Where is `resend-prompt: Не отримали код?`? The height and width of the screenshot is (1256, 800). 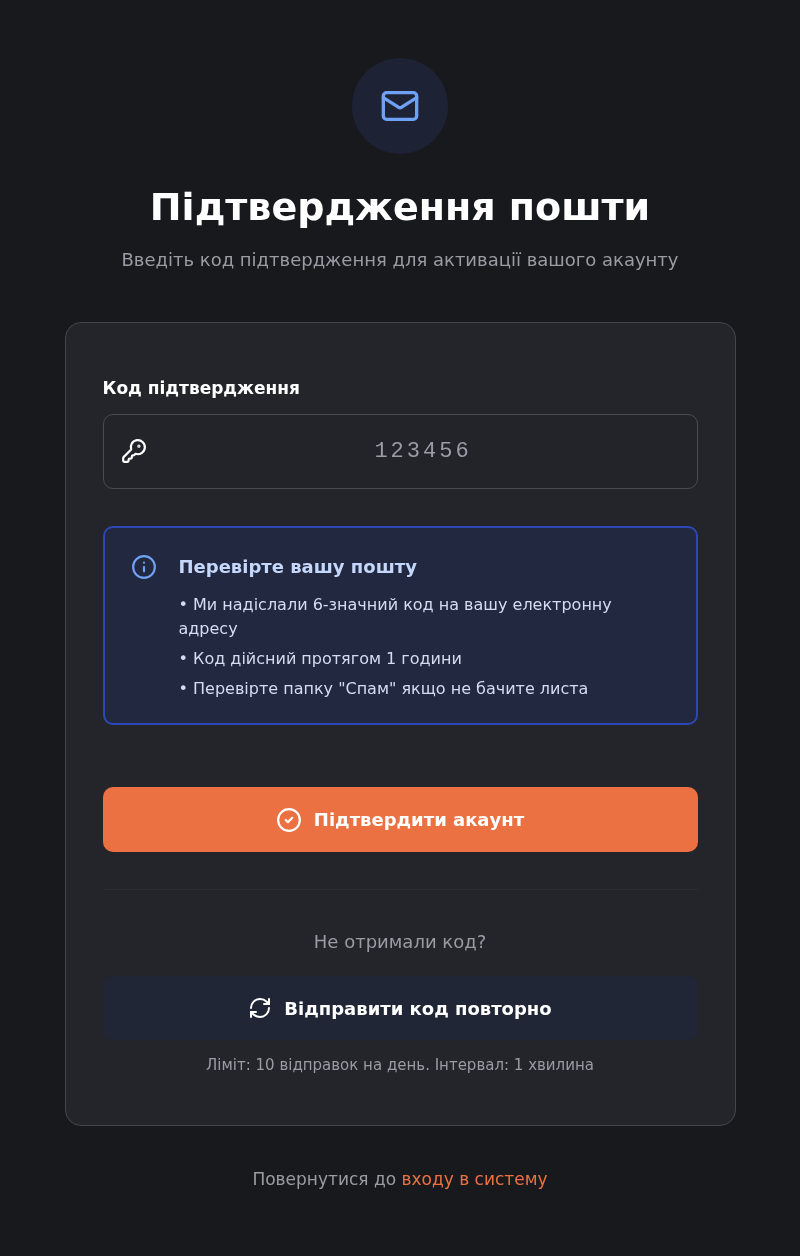 resend-prompt: Не отримали код? is located at coordinates (400, 942).